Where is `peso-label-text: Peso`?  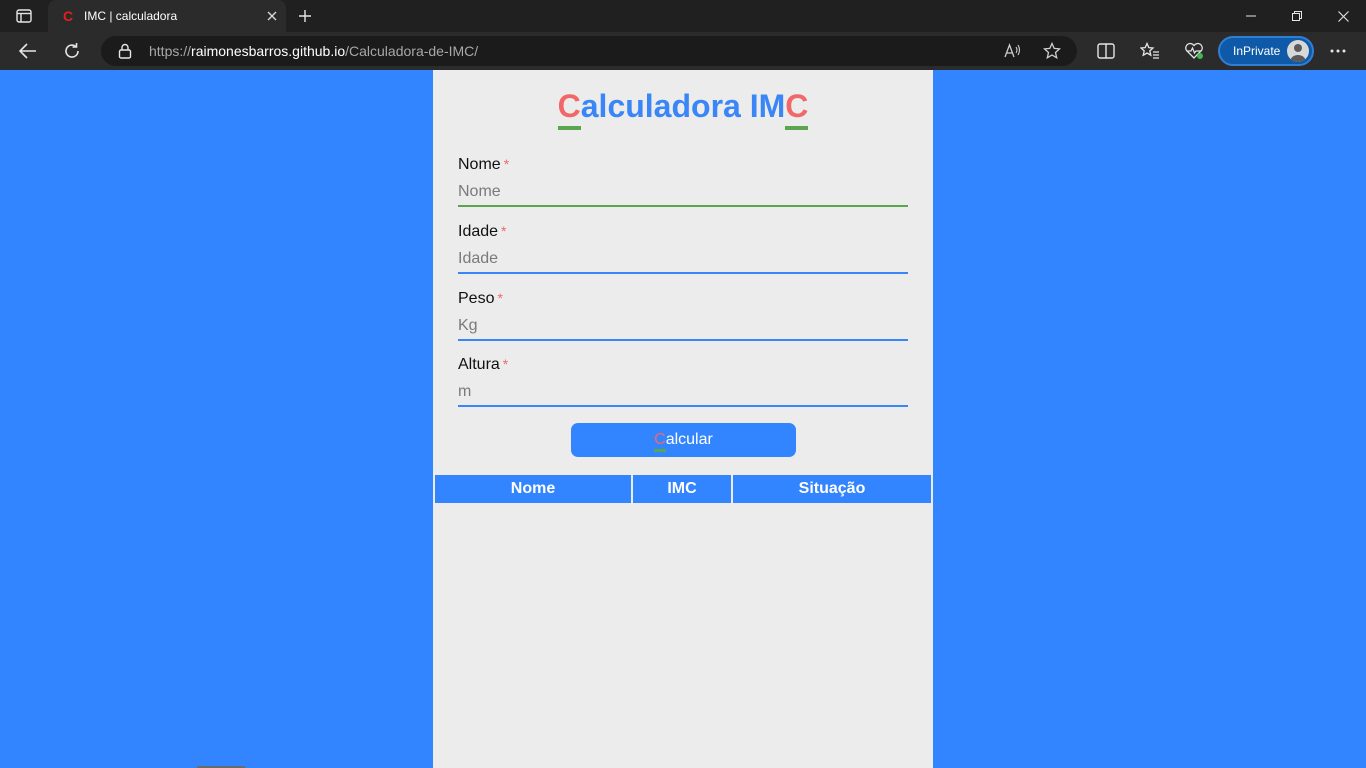 peso-label-text: Peso is located at coordinates (476, 298).